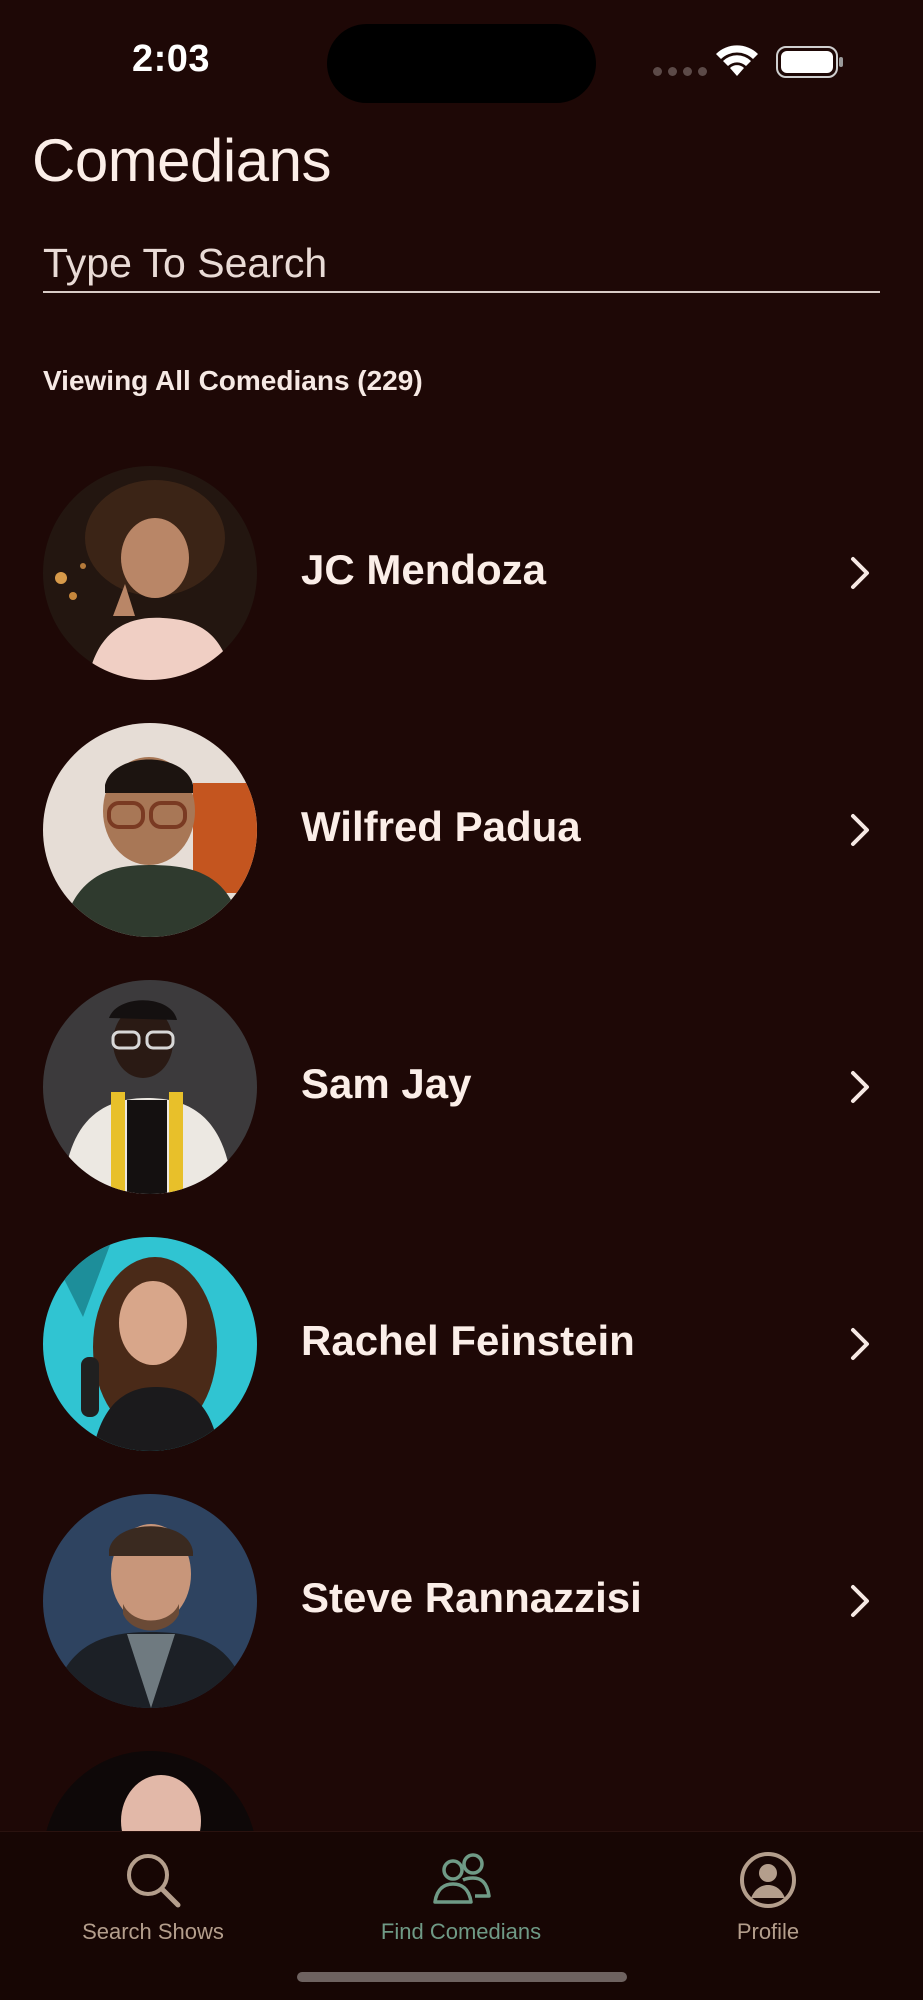 The height and width of the screenshot is (2000, 923). Describe the element at coordinates (809, 62) in the screenshot. I see `battery-icon` at that location.